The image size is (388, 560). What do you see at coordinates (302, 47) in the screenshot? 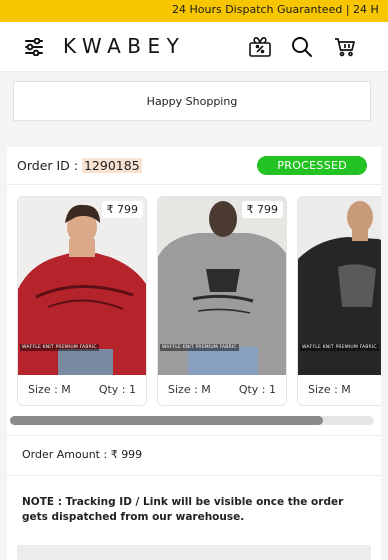
I see `search-icon` at bounding box center [302, 47].